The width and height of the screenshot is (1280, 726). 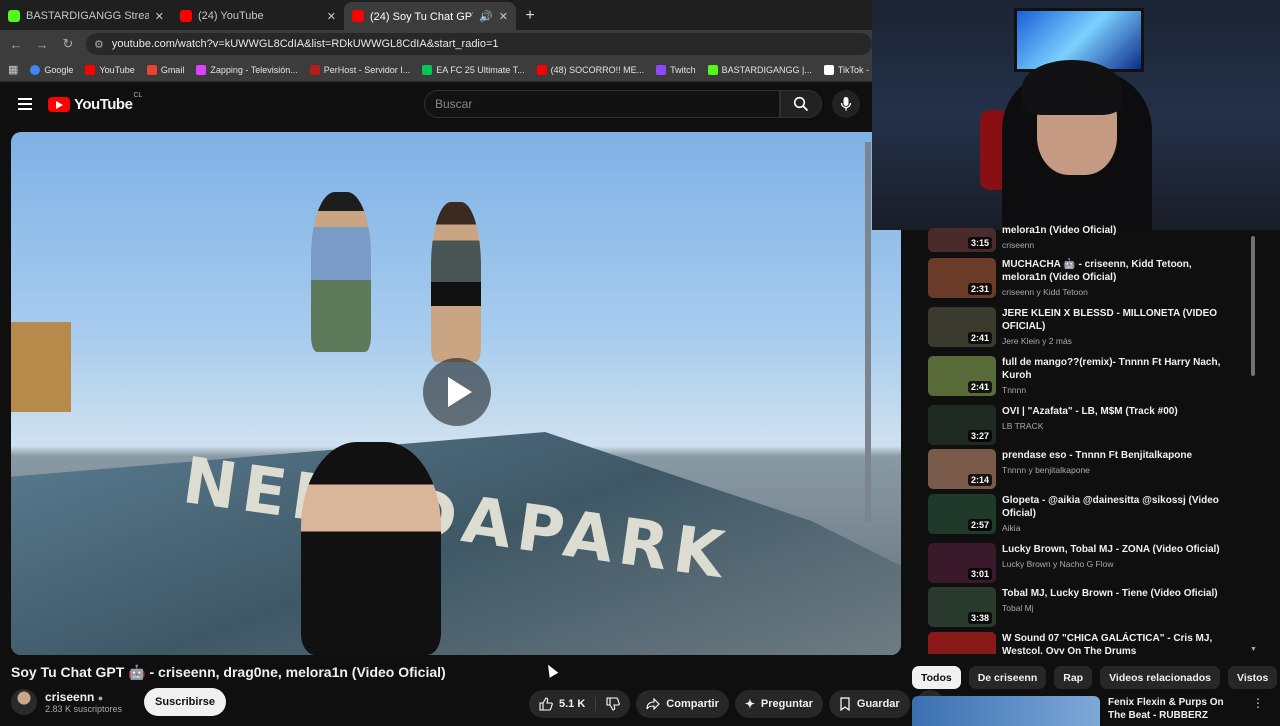 What do you see at coordinates (962, 425) in the screenshot?
I see `video-thumbnail: 3:27` at bounding box center [962, 425].